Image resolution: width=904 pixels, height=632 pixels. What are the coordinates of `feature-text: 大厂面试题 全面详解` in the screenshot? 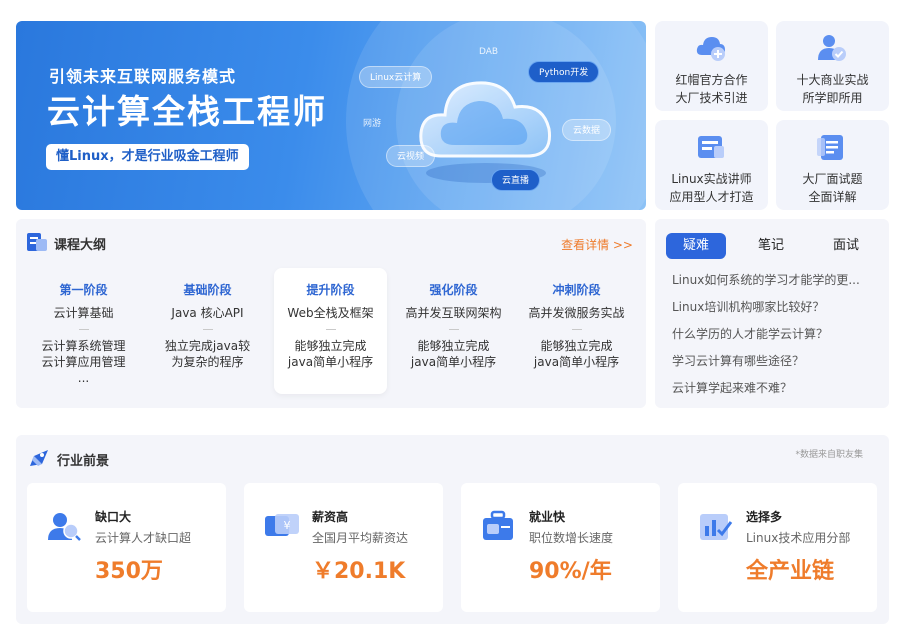 It's located at (832, 188).